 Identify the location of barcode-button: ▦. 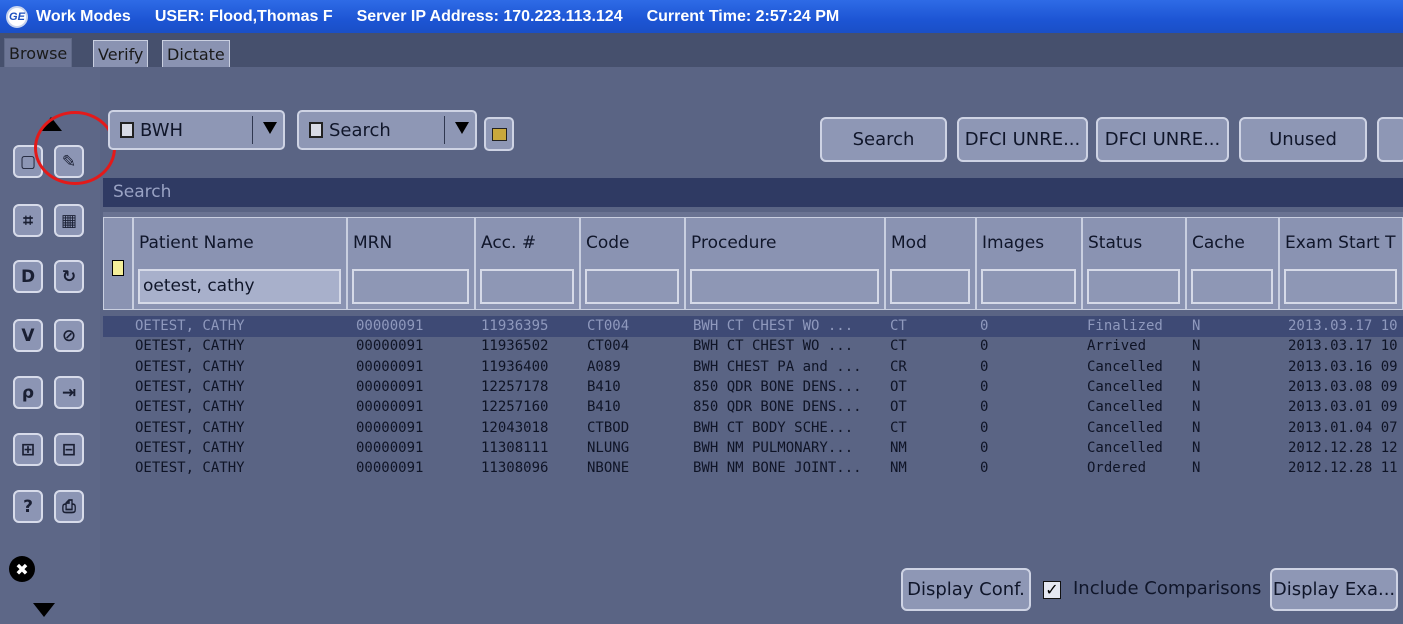
(69, 220).